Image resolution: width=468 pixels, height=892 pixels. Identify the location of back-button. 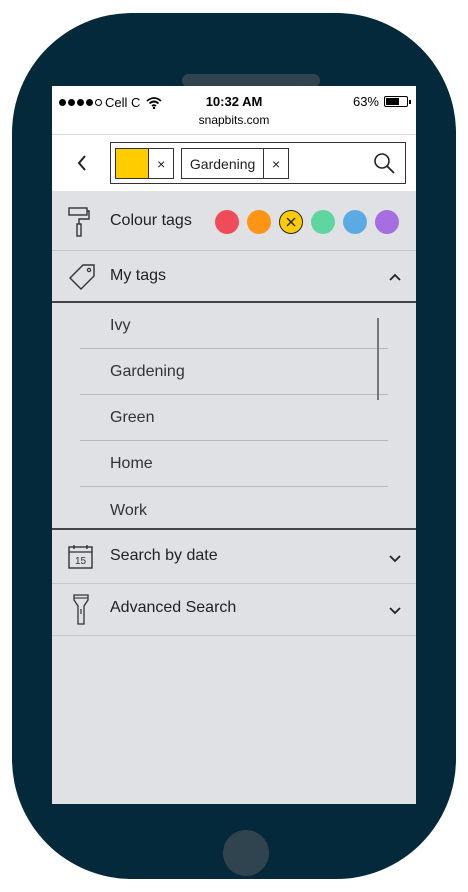
(82, 163).